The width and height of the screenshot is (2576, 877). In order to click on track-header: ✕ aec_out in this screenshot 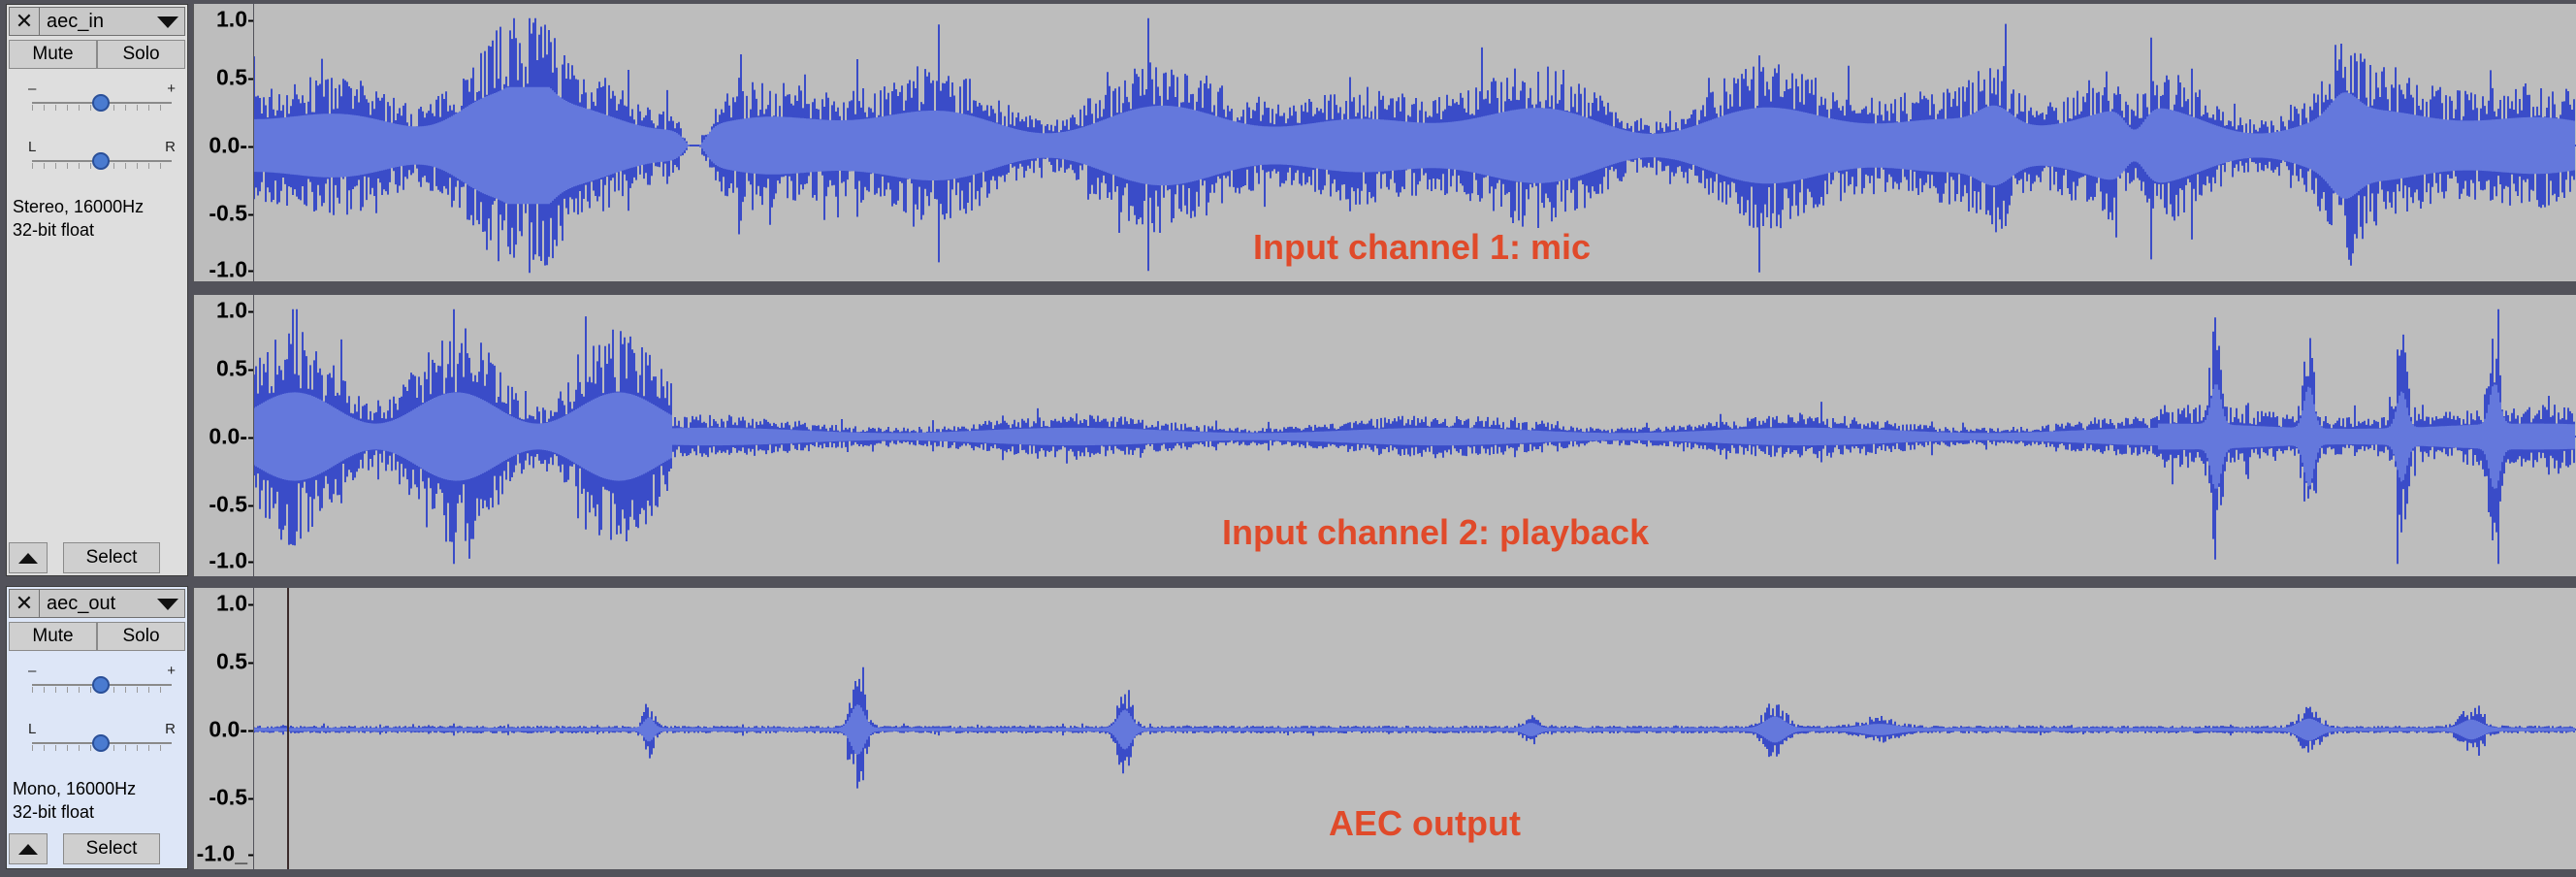, I will do `click(97, 603)`.